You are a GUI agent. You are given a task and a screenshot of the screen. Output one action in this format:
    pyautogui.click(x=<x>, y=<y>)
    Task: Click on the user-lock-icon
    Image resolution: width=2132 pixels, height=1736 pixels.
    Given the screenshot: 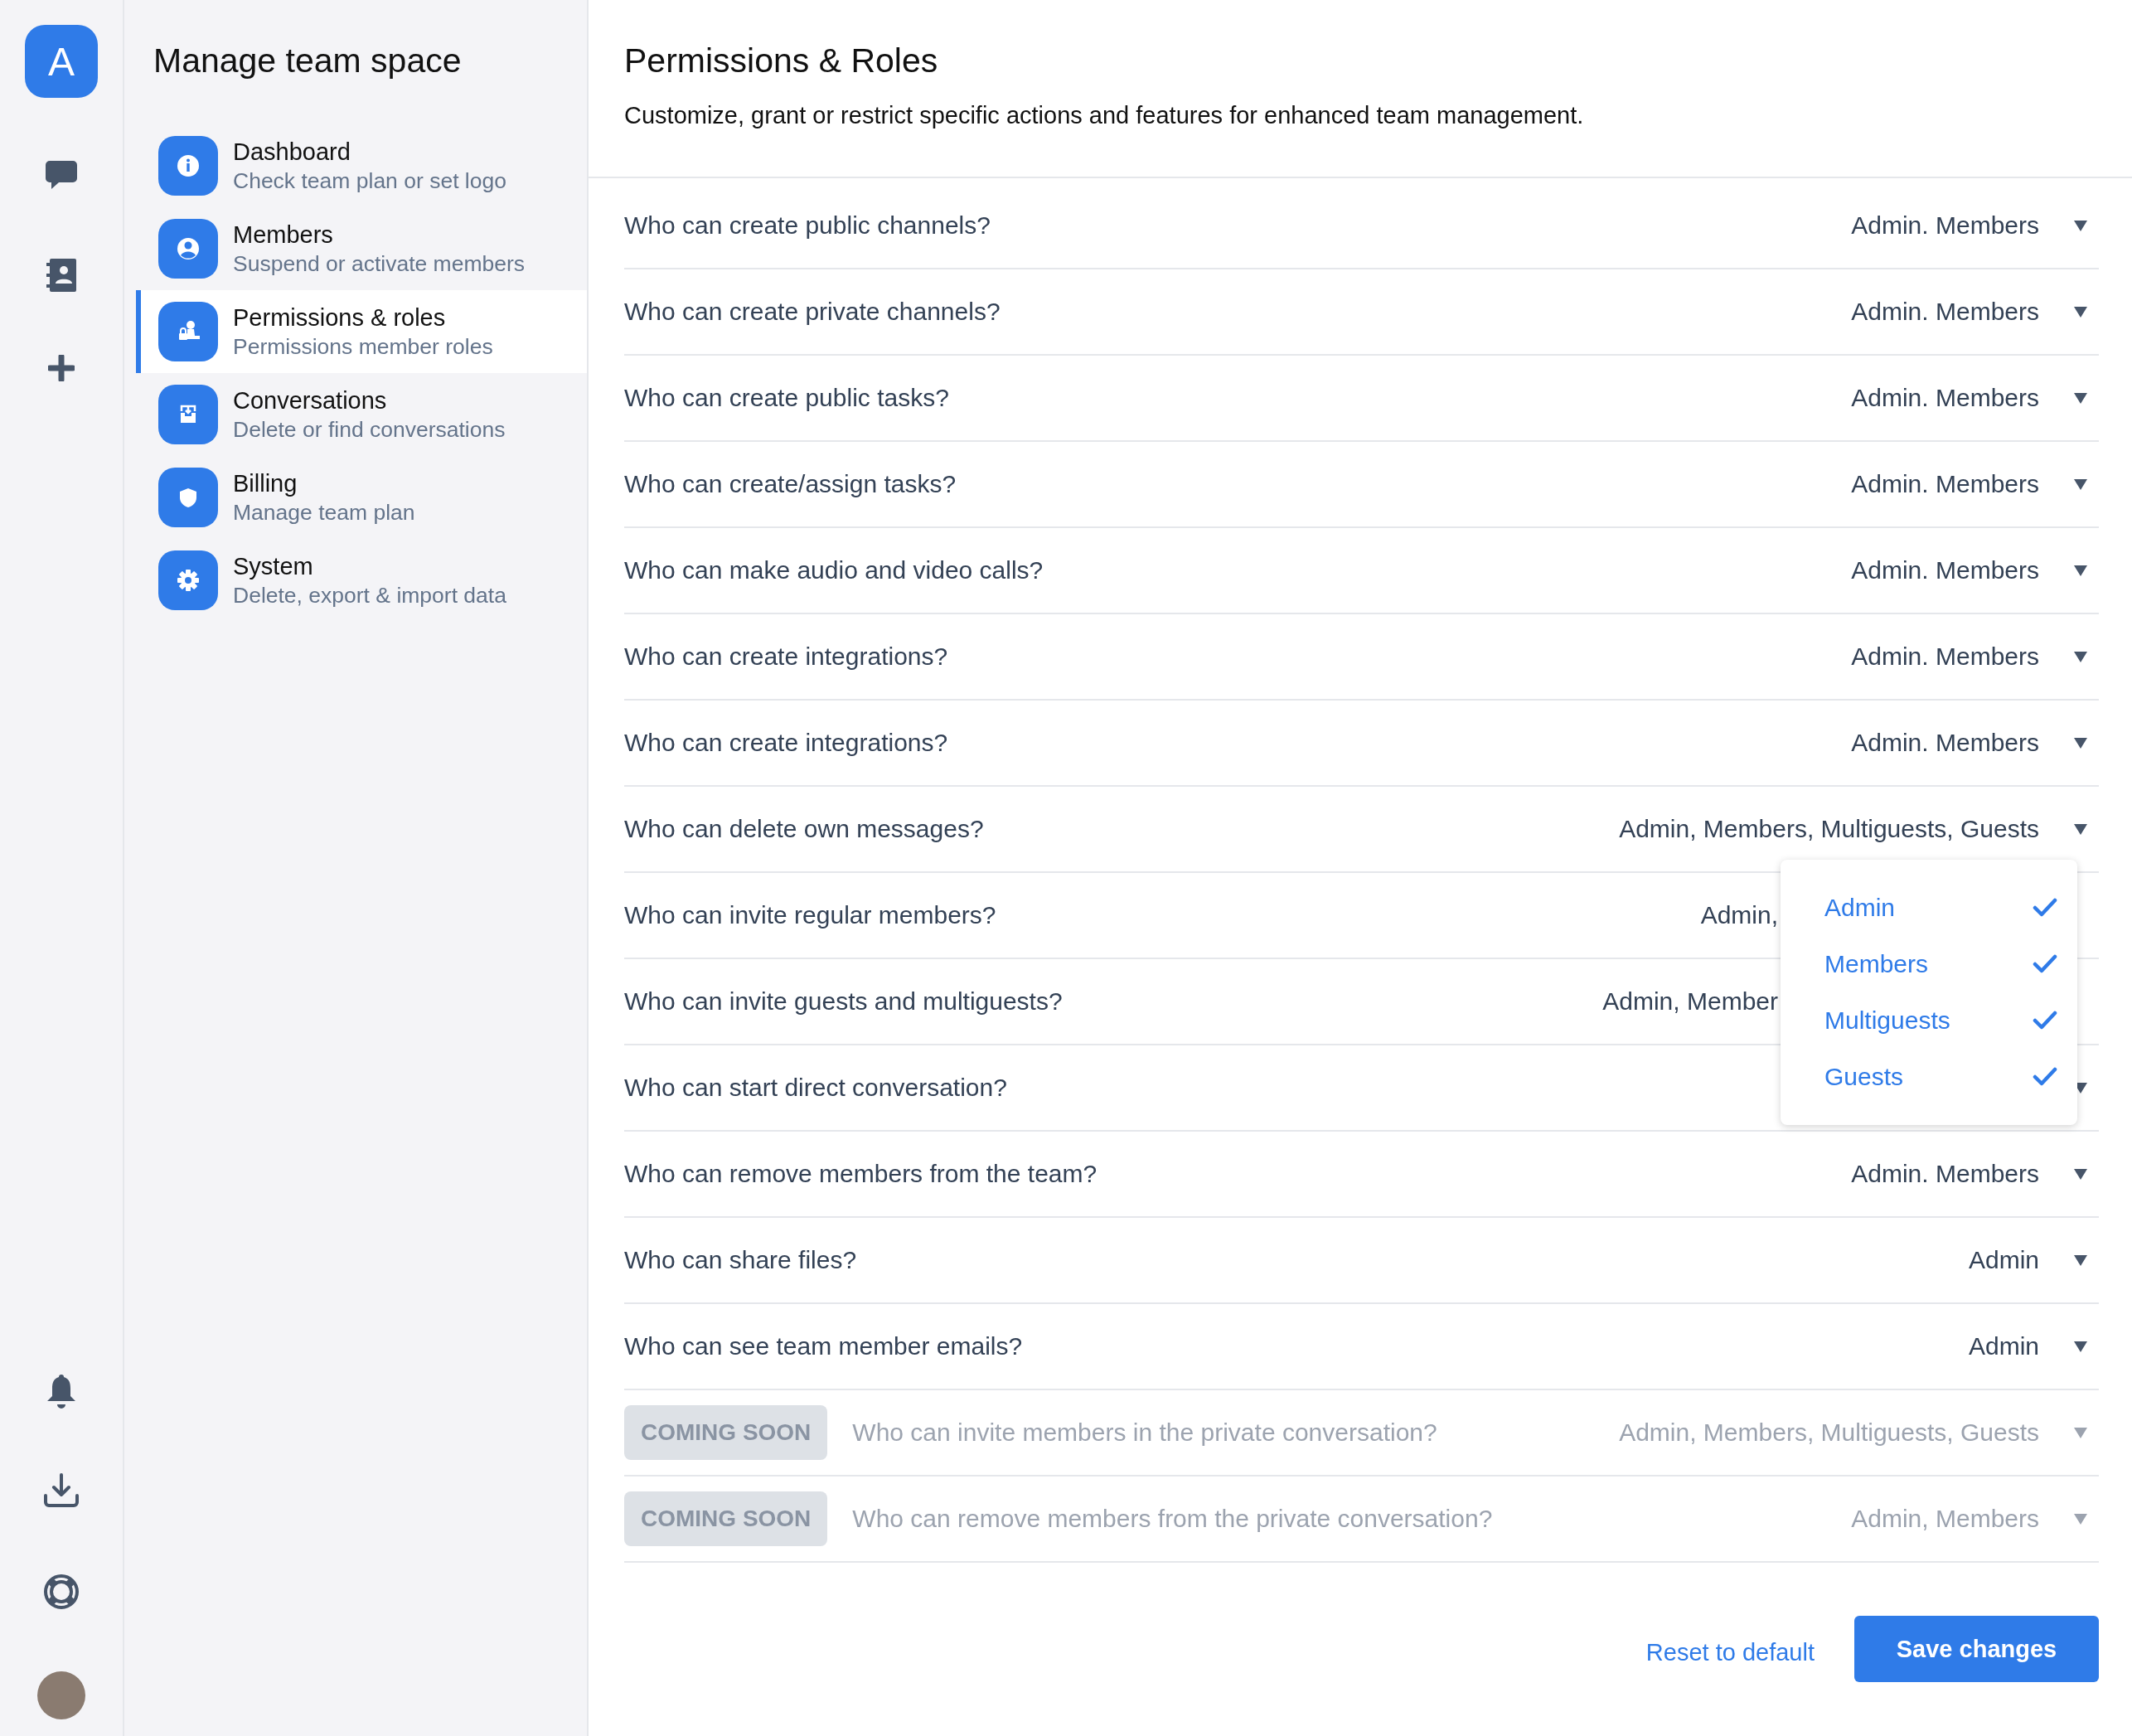 What is the action you would take?
    pyautogui.click(x=188, y=331)
    